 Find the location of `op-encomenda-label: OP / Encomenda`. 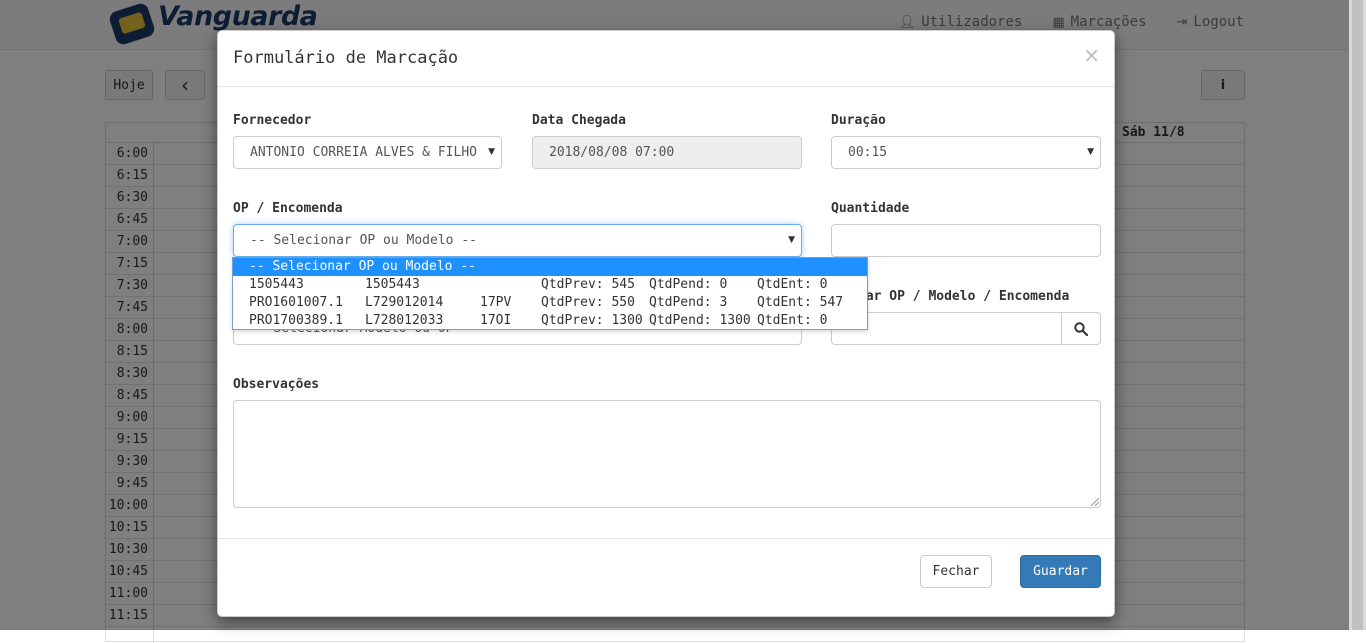

op-encomenda-label: OP / Encomenda is located at coordinates (288, 208).